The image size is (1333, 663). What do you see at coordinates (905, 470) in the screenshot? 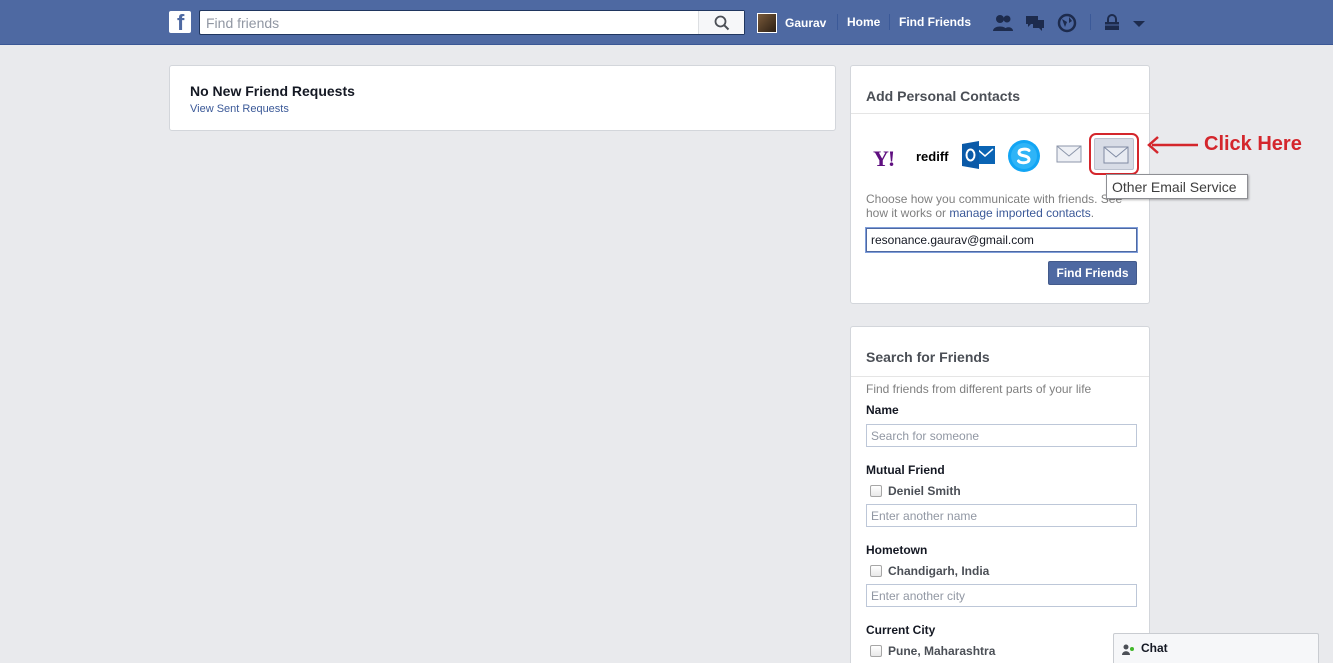
I see `mutual-friend-label: Mutual Friend` at bounding box center [905, 470].